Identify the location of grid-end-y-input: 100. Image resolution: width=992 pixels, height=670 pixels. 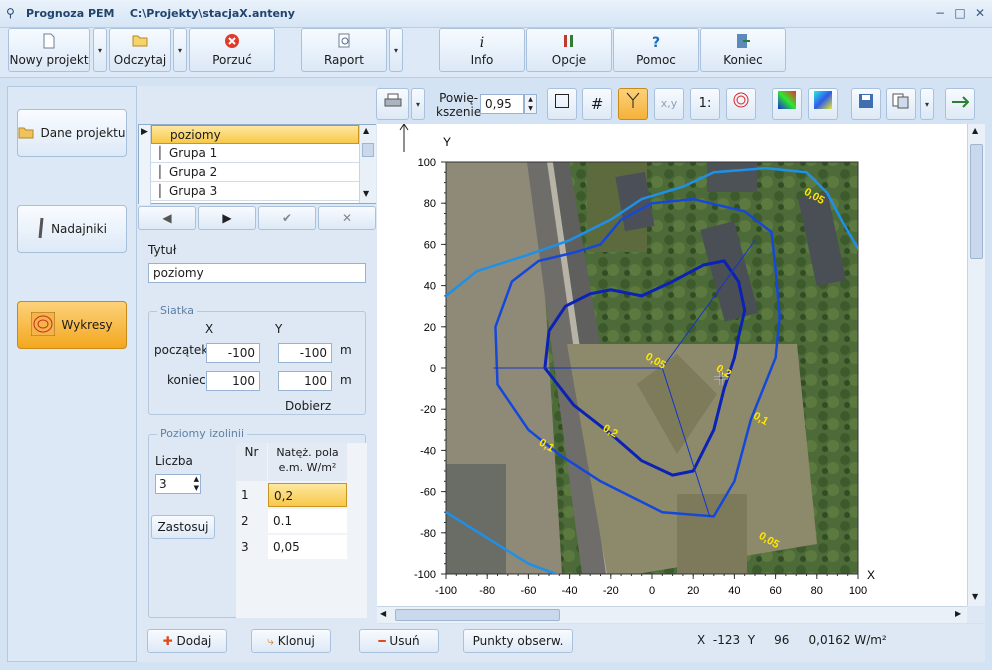
(305, 381).